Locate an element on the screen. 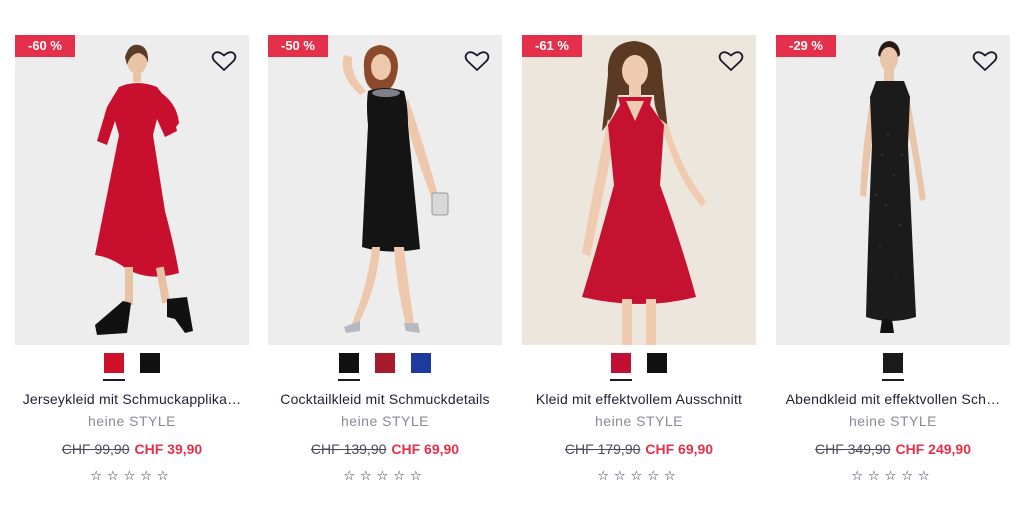 The height and width of the screenshot is (532, 1024). sale-price: CHF 39,90 is located at coordinates (168, 449).